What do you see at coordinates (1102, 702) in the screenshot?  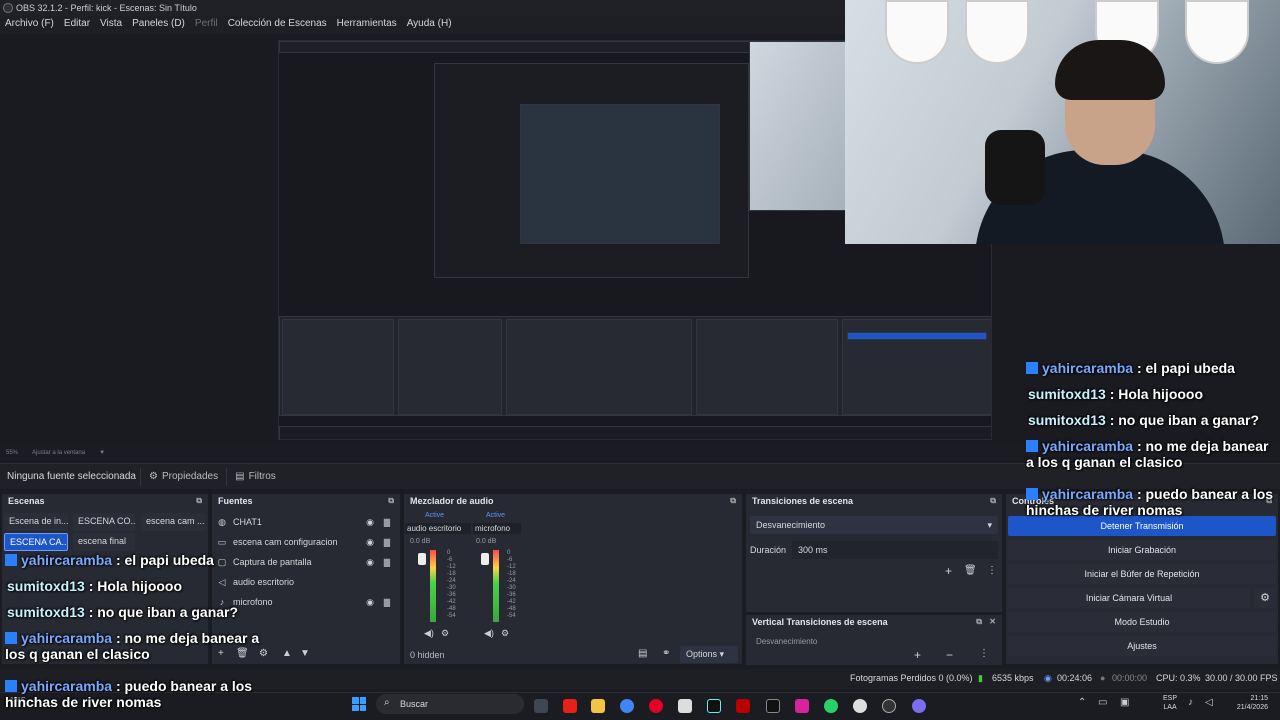 I see `network-icon: ▭` at bounding box center [1102, 702].